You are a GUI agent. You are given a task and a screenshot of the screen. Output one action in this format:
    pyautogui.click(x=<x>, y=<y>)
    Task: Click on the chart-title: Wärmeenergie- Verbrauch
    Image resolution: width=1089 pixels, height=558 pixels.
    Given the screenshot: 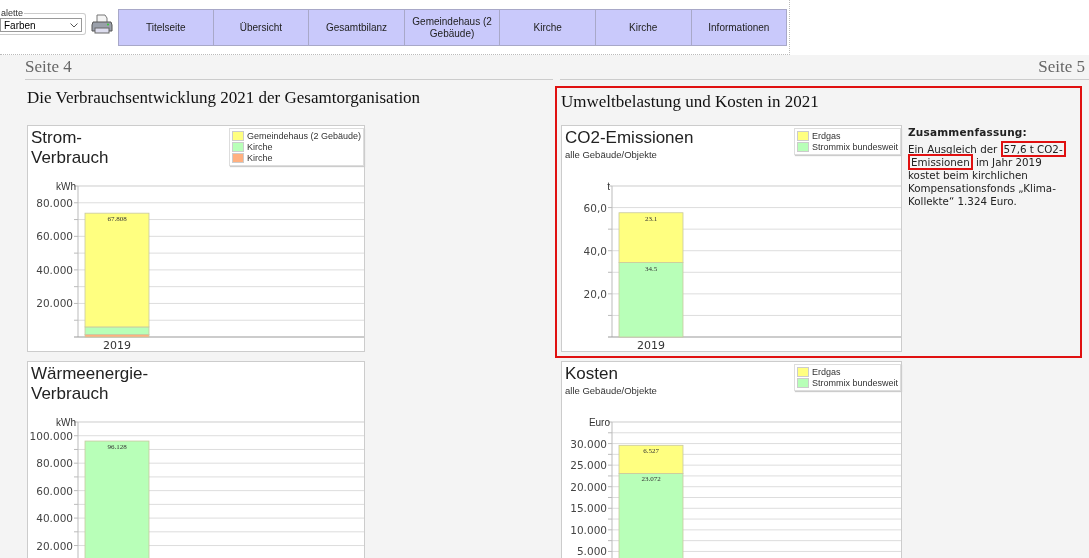 What is the action you would take?
    pyautogui.click(x=90, y=384)
    